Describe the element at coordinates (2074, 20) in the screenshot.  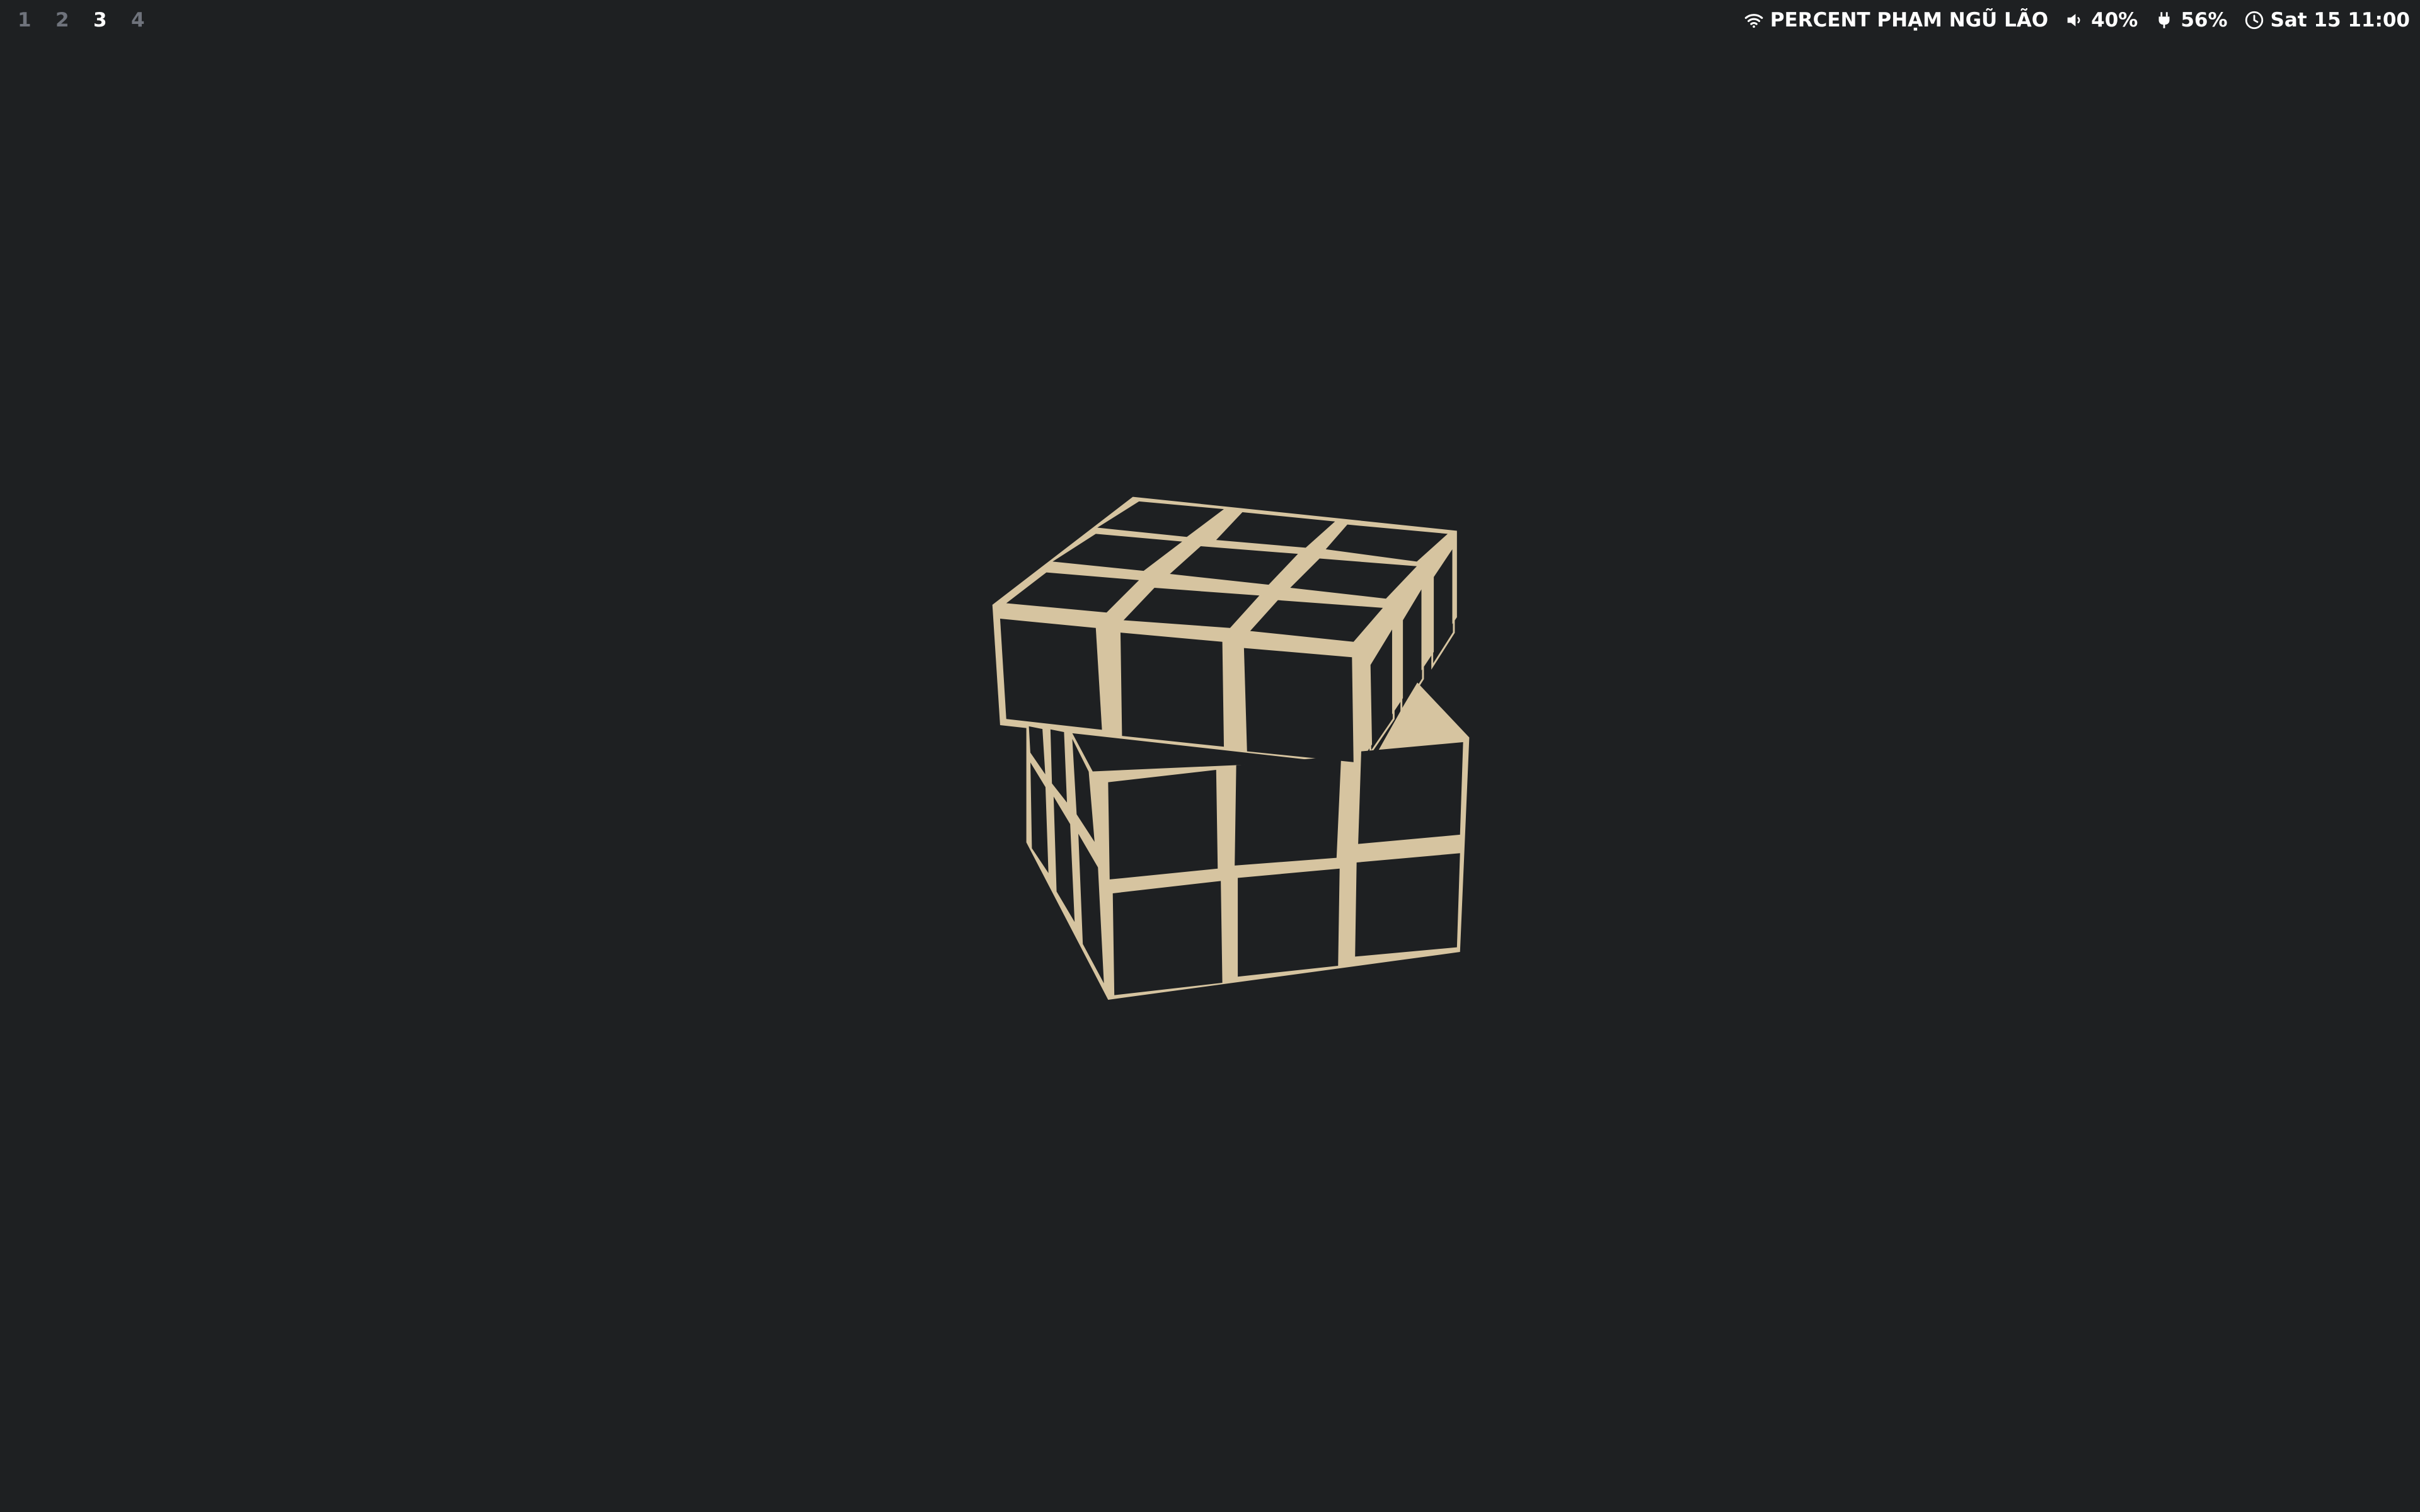
I see `volume-icon` at that location.